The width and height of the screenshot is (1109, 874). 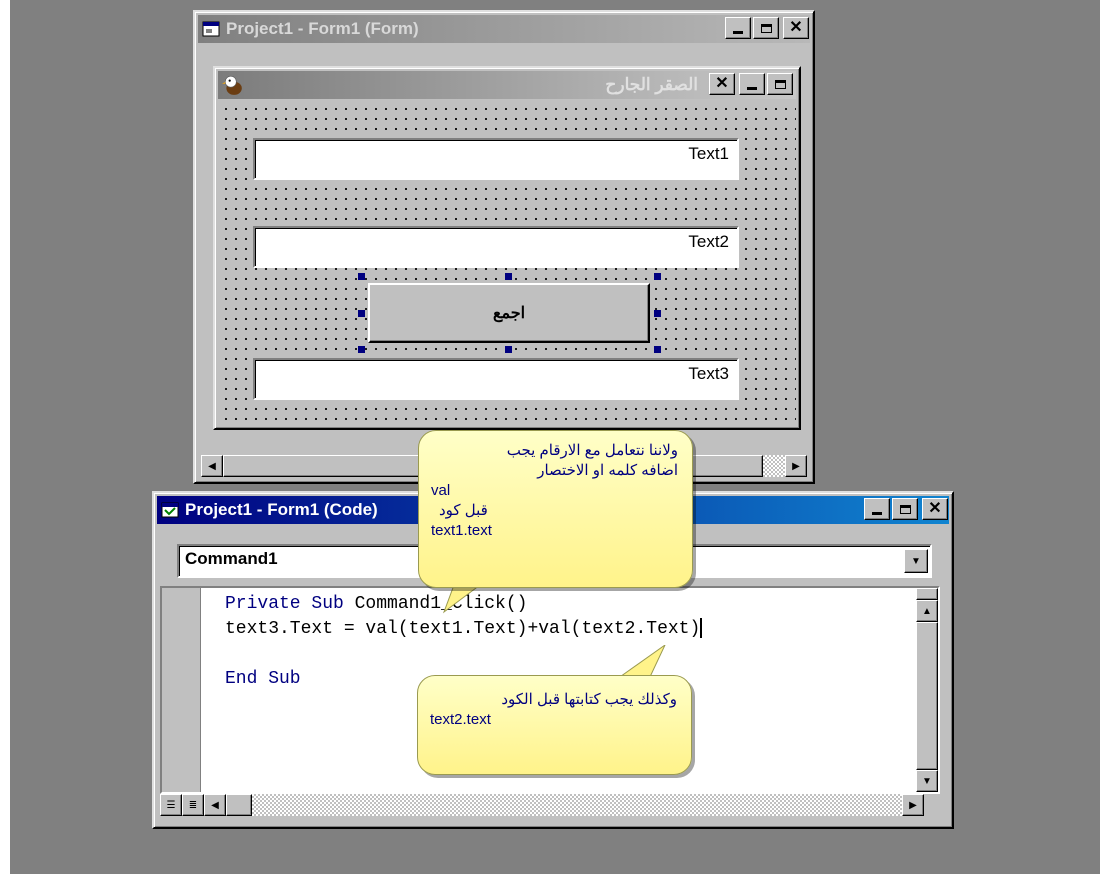 I want to click on full-module-view-button: ≣, so click(x=193, y=805).